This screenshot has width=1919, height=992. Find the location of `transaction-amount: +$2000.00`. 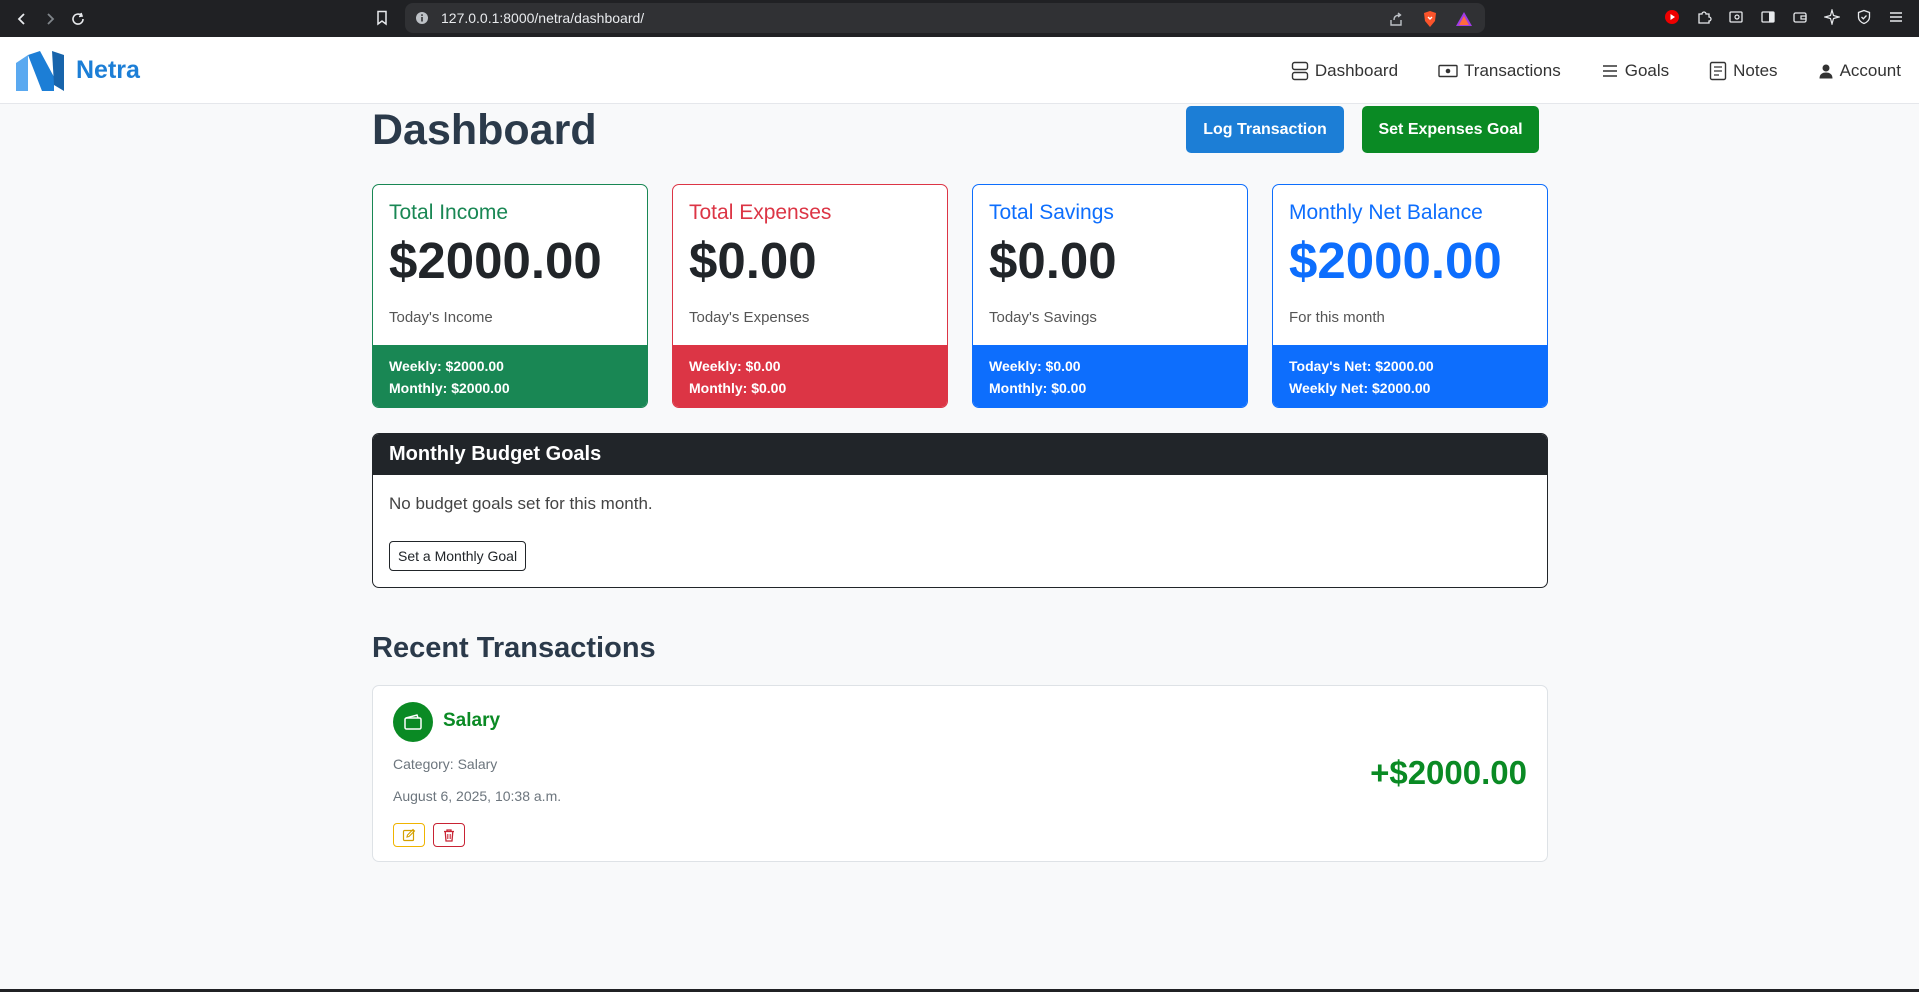

transaction-amount: +$2000.00 is located at coordinates (1448, 772).